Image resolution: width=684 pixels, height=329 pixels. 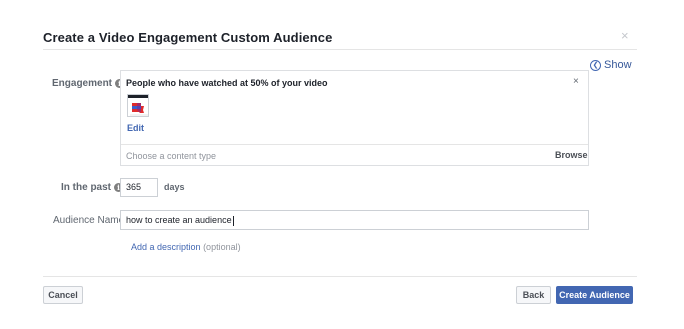 I want to click on show-link: ❮ Show, so click(x=611, y=65).